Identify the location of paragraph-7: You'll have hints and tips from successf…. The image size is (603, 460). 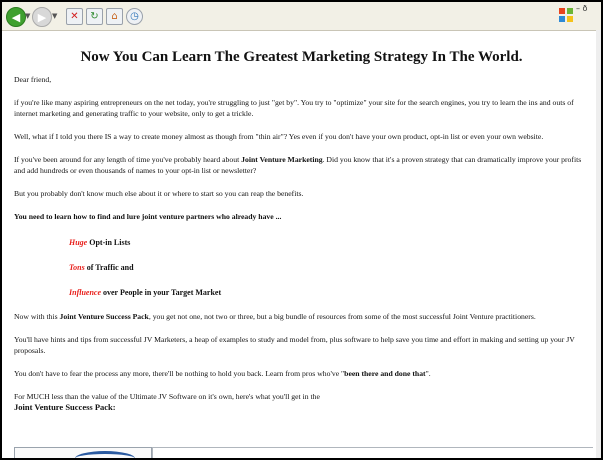
(294, 345).